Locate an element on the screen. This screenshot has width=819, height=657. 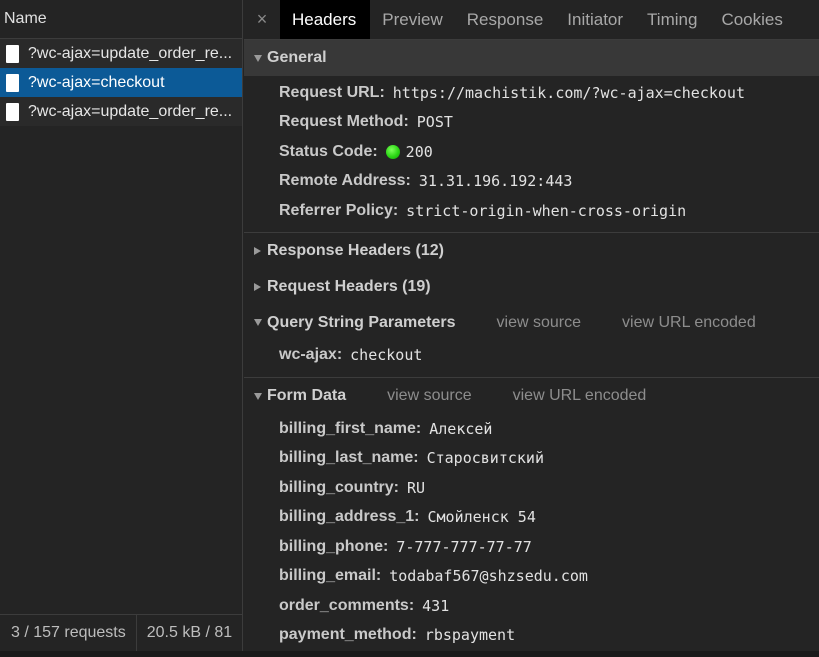
status-ok-icon is located at coordinates (392, 151).